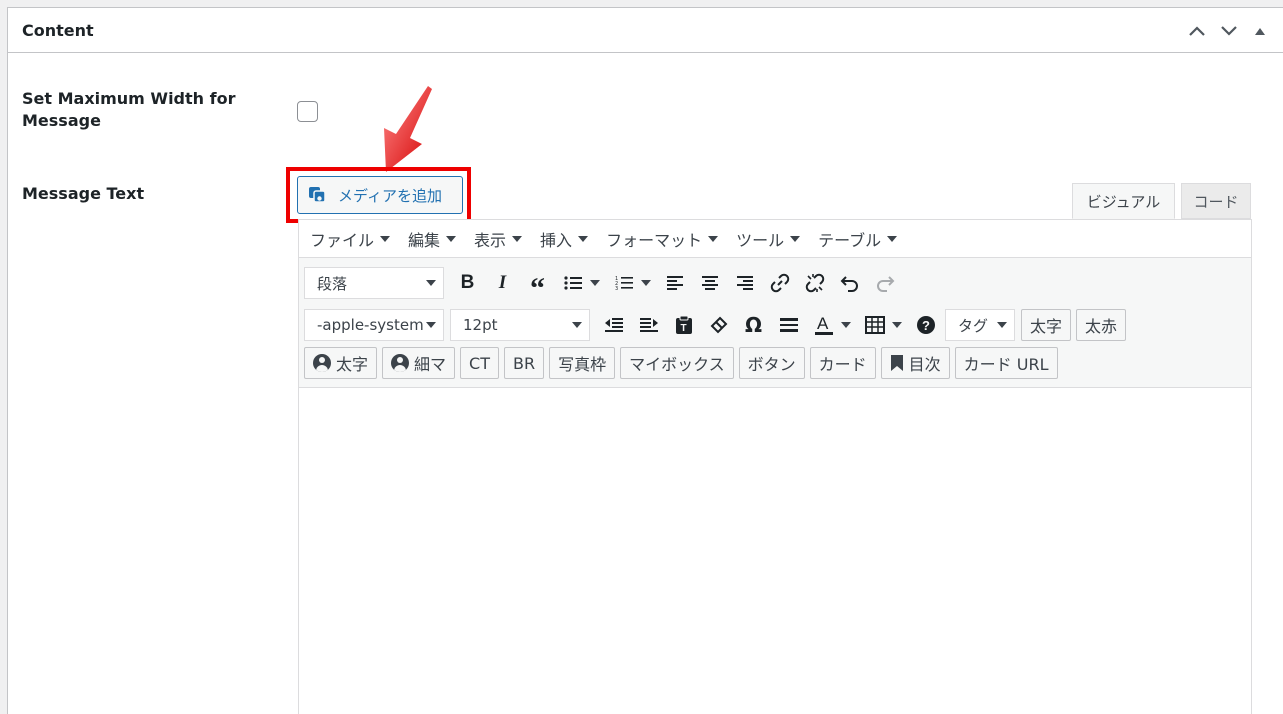 The image size is (1283, 714). I want to click on button-label: 写真枠, so click(582, 364).